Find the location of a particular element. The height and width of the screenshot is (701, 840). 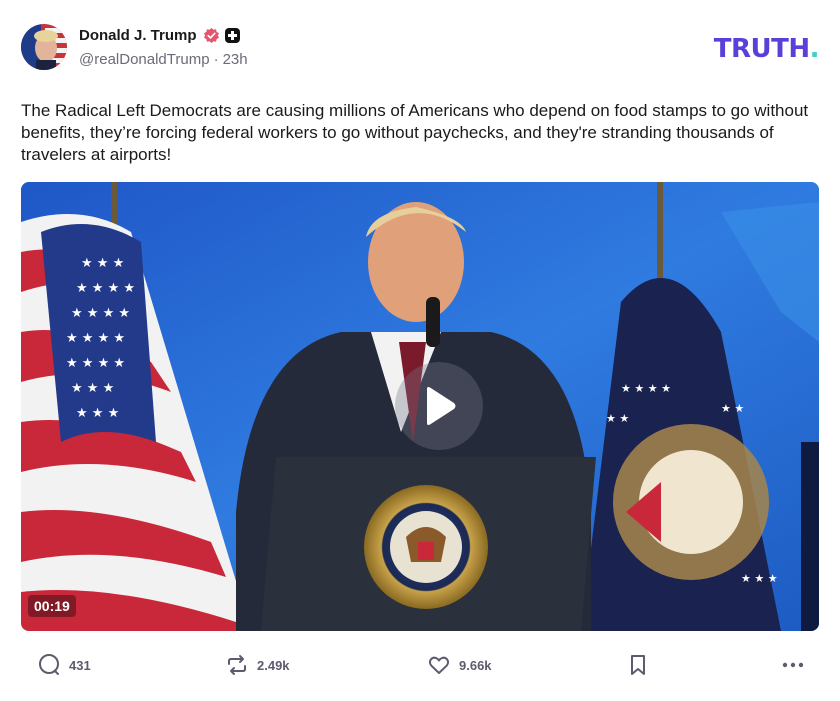

truth-plus-badge-icon is located at coordinates (232, 35).